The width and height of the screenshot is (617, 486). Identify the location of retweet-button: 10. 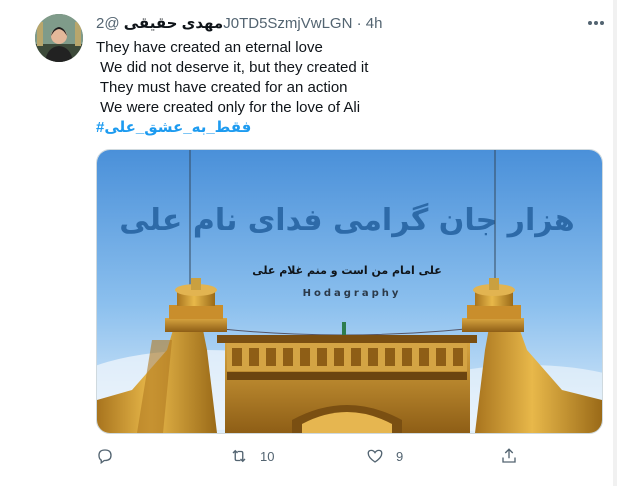
(252, 456).